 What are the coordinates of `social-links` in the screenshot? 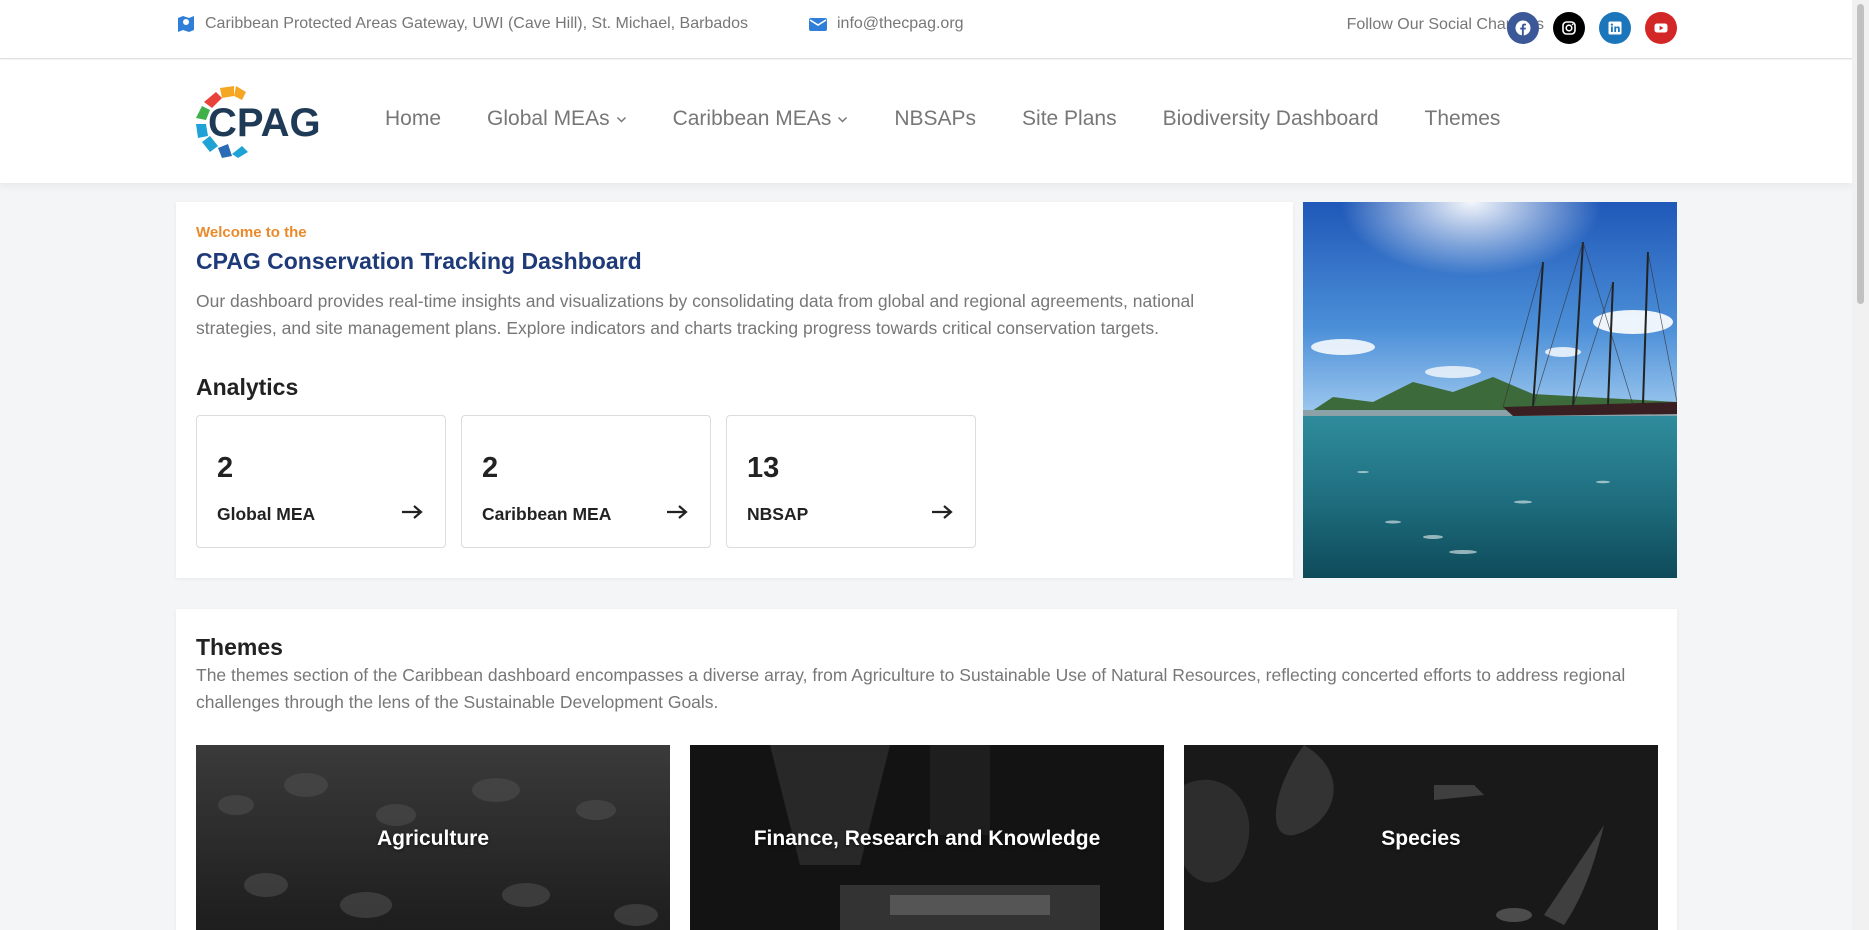 It's located at (1592, 28).